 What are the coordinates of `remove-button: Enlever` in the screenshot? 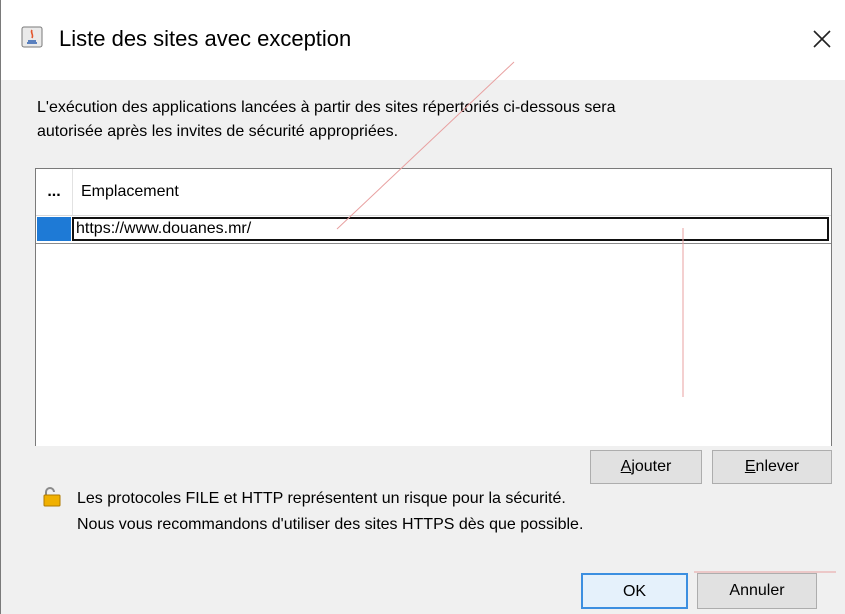 It's located at (772, 467).